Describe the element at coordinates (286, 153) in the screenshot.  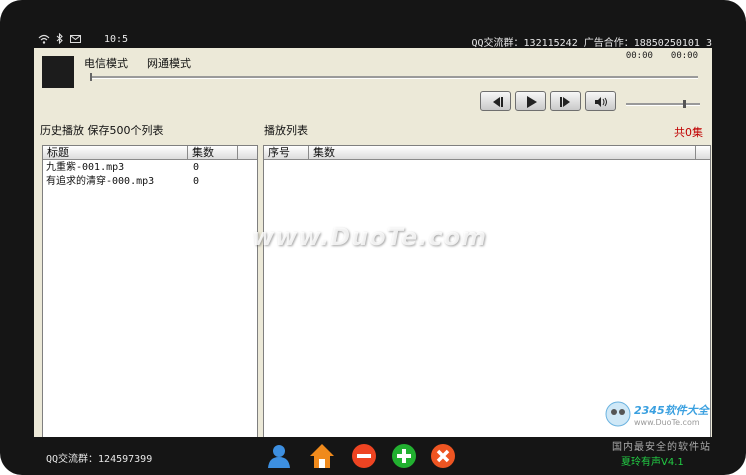
I see `playlist-col-index: 序号` at that location.